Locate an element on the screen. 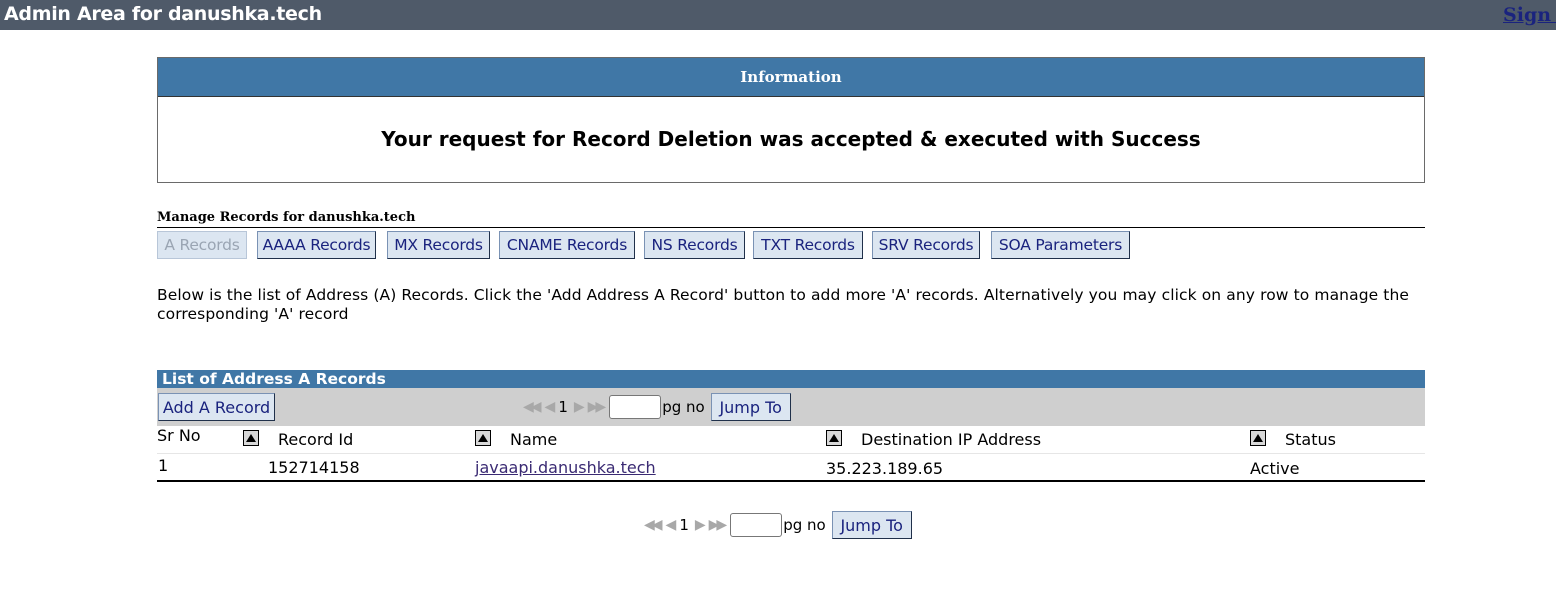 The height and width of the screenshot is (608, 1556). col-record-id: Record Id is located at coordinates (316, 439).